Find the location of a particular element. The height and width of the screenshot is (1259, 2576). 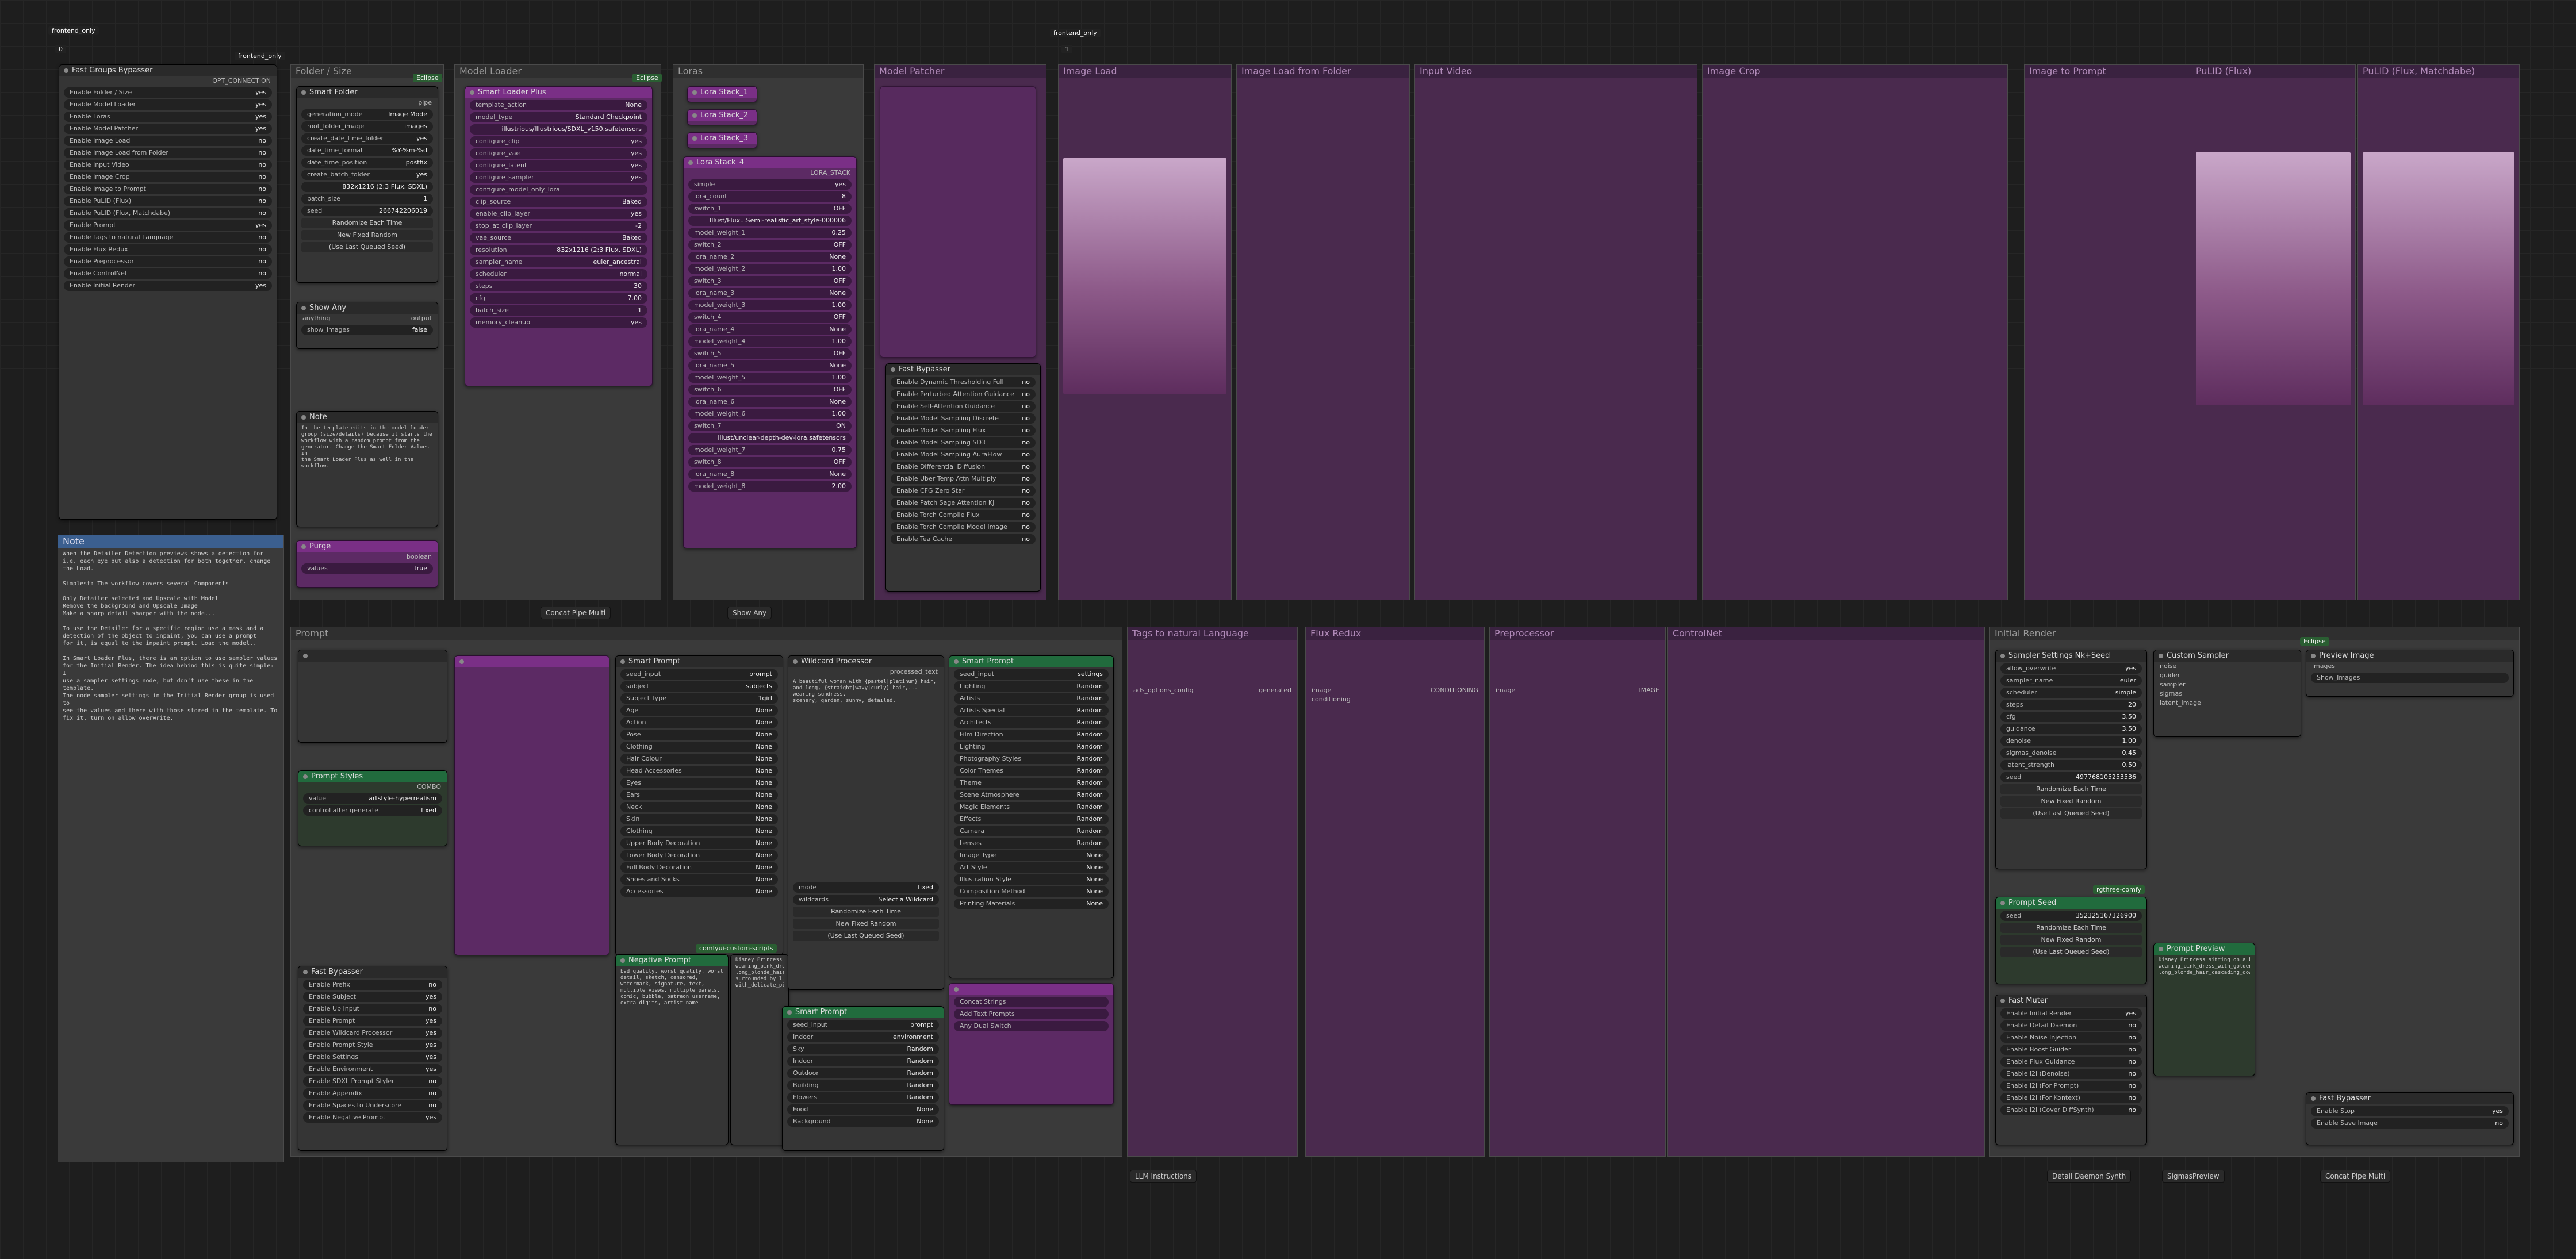

toggle-row: Enable SDXL Prompt Styler no is located at coordinates (372, 1081).